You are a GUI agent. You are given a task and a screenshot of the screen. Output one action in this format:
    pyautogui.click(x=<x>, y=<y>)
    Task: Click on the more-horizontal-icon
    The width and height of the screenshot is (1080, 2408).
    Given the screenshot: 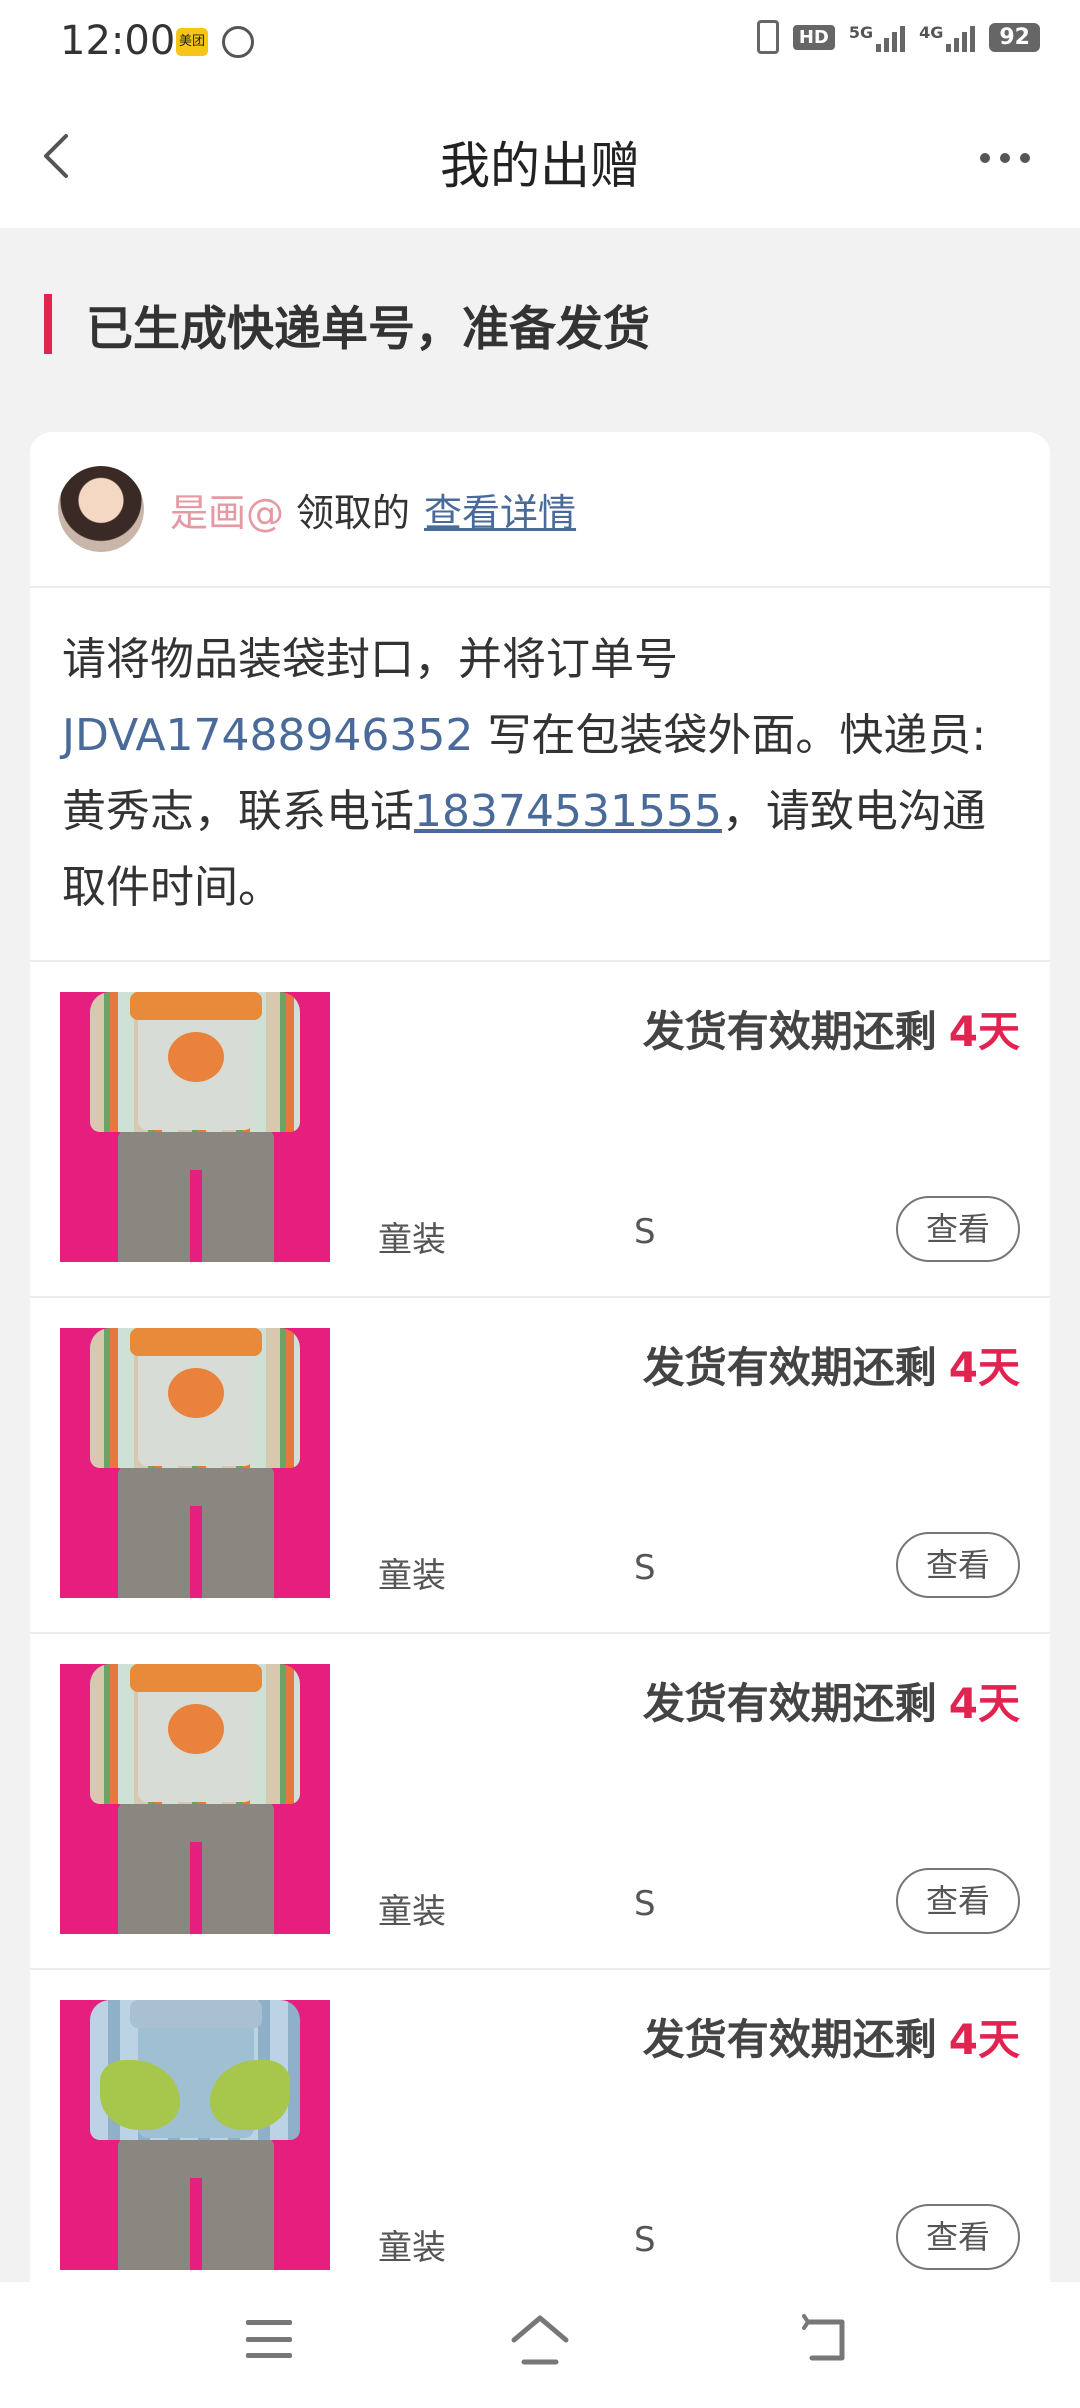 What is the action you would take?
    pyautogui.click(x=1005, y=158)
    